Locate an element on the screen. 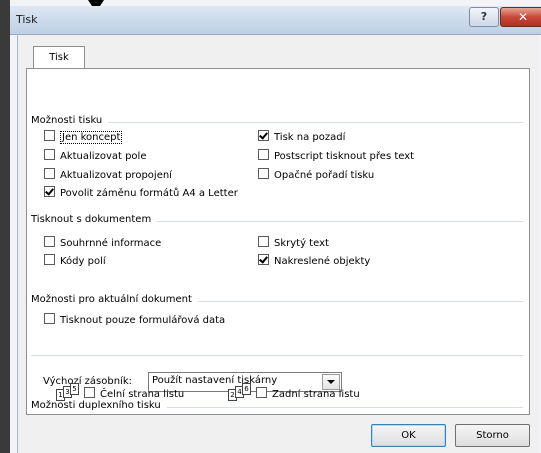 This screenshot has width=541, height=453. option-drawn-objects: Nakreslené objekty is located at coordinates (314, 260).